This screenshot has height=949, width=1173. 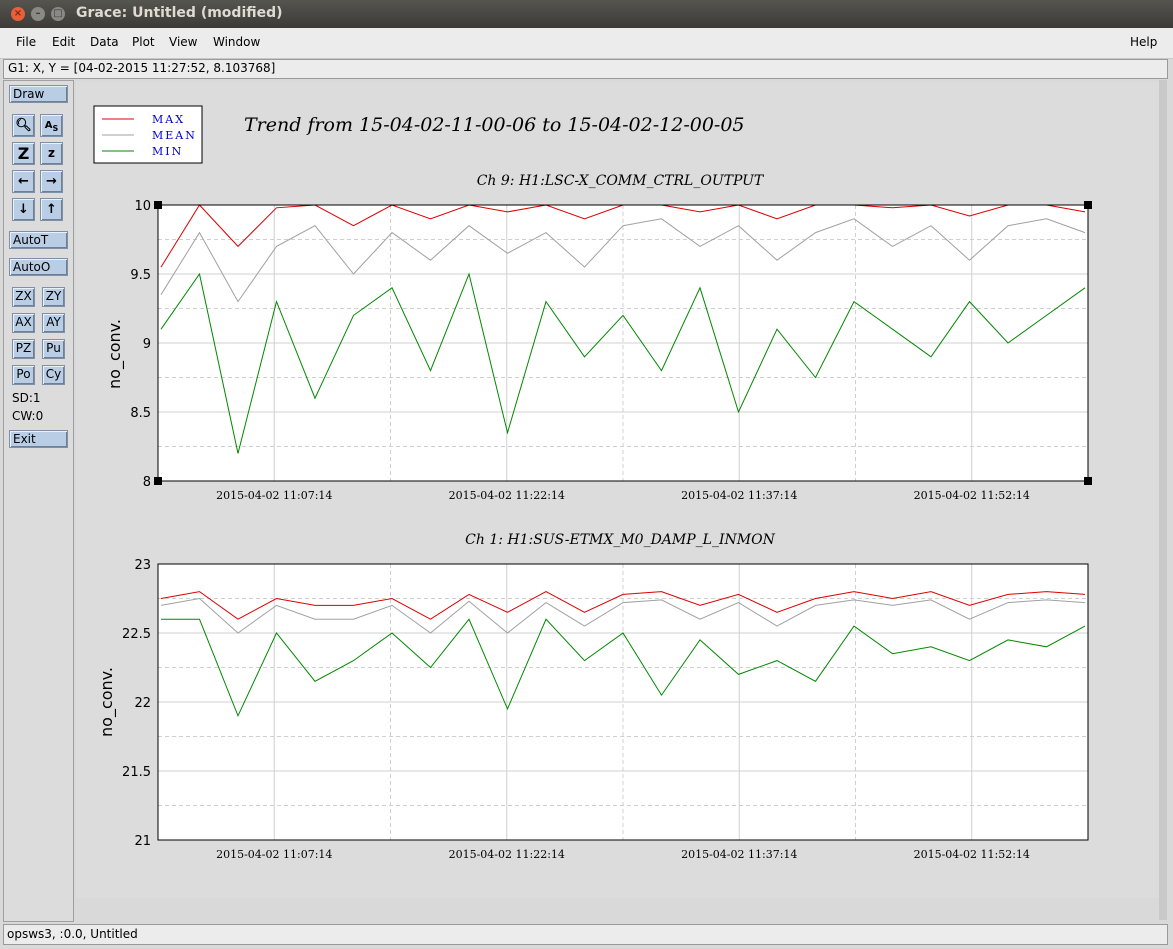 I want to click on graph1-xtick-label: 2015-04-02 11:52:14, so click(x=972, y=495).